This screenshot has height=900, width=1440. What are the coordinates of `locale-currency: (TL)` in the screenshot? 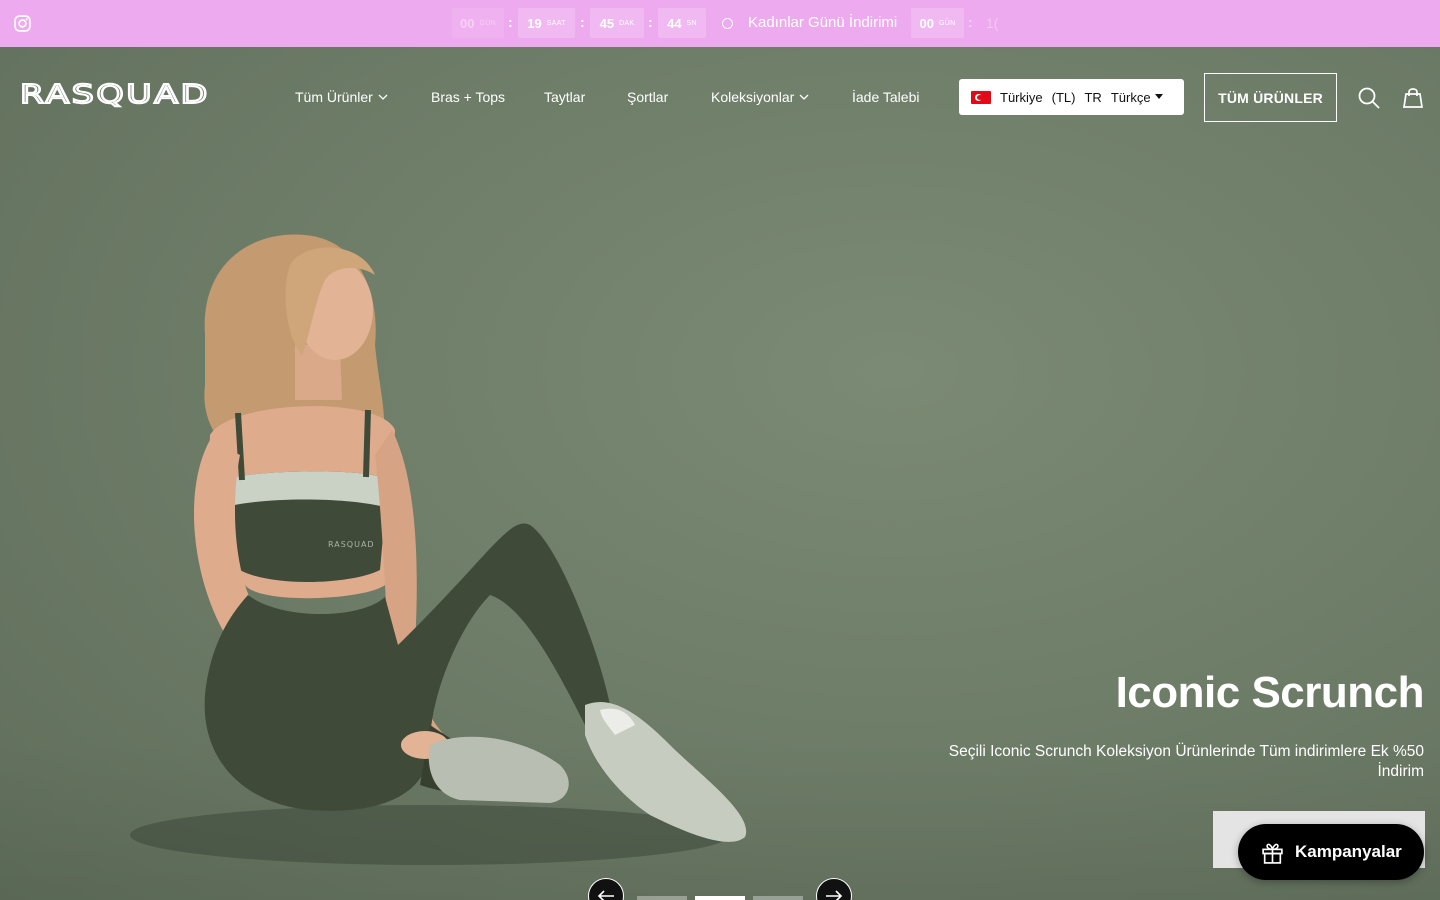 It's located at (1063, 97).